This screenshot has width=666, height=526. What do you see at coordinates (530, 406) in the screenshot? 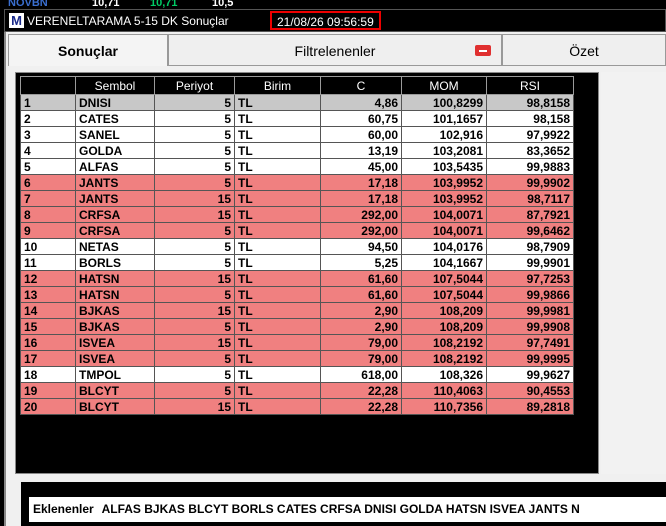
I see `cell-rsi: 89,2818` at bounding box center [530, 406].